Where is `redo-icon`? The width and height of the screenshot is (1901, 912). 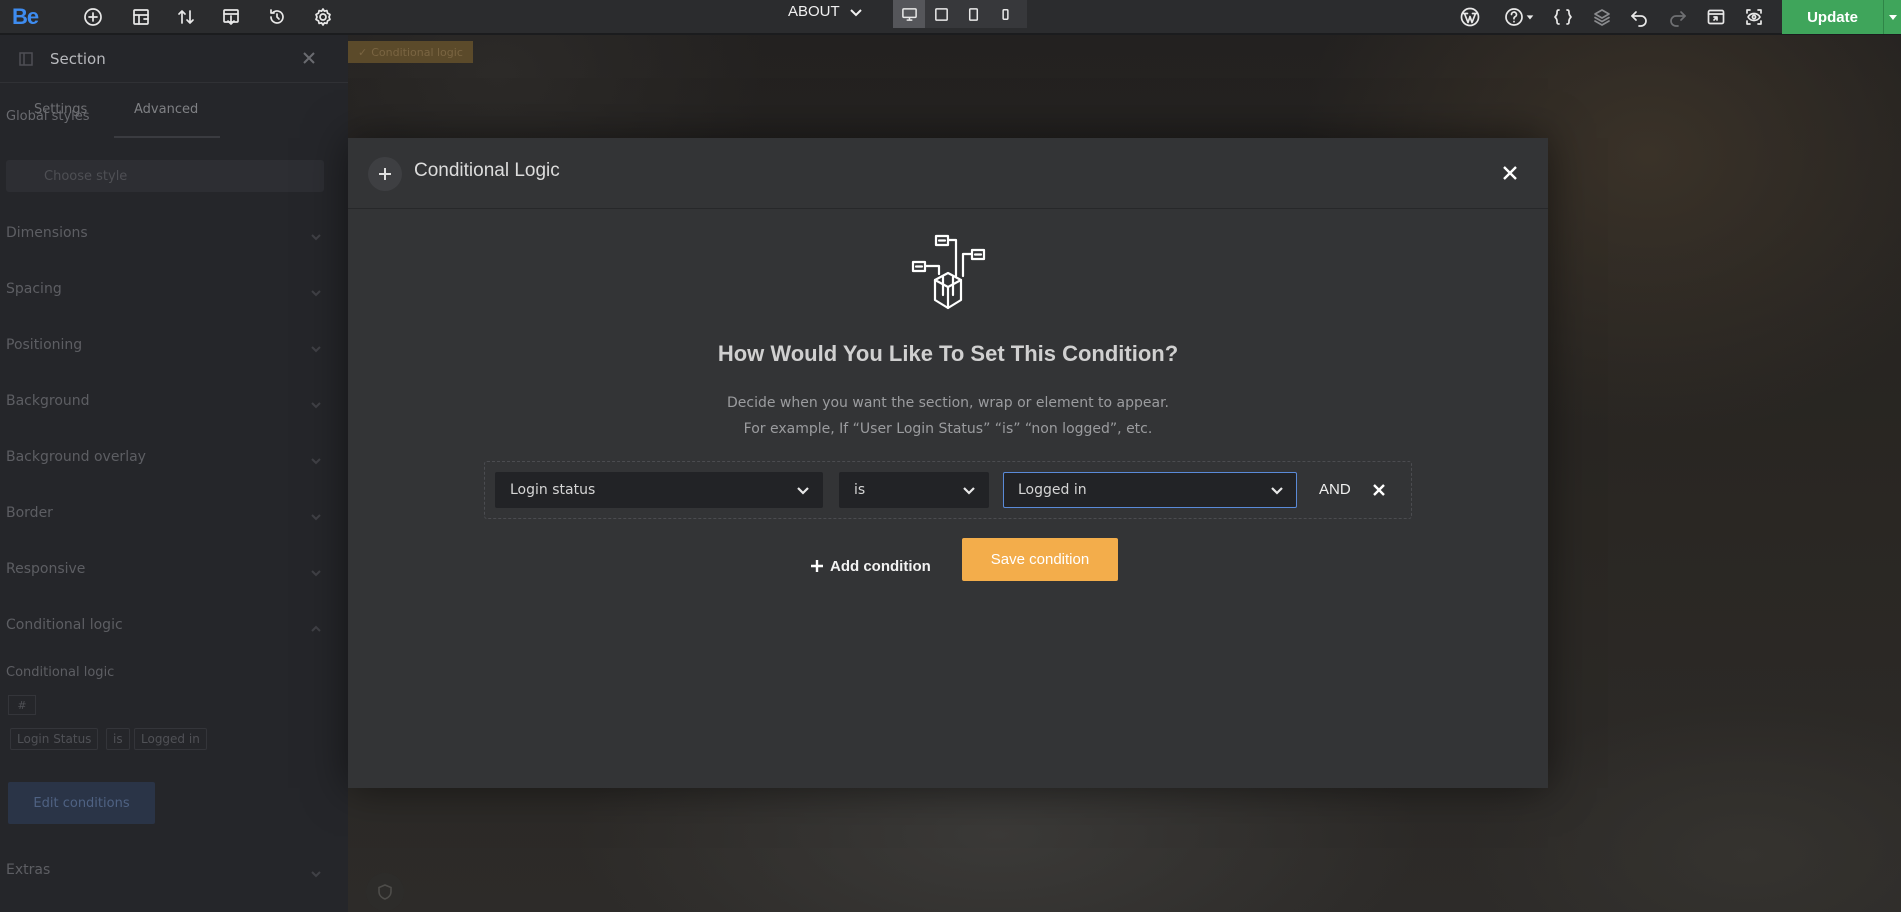 redo-icon is located at coordinates (1678, 17).